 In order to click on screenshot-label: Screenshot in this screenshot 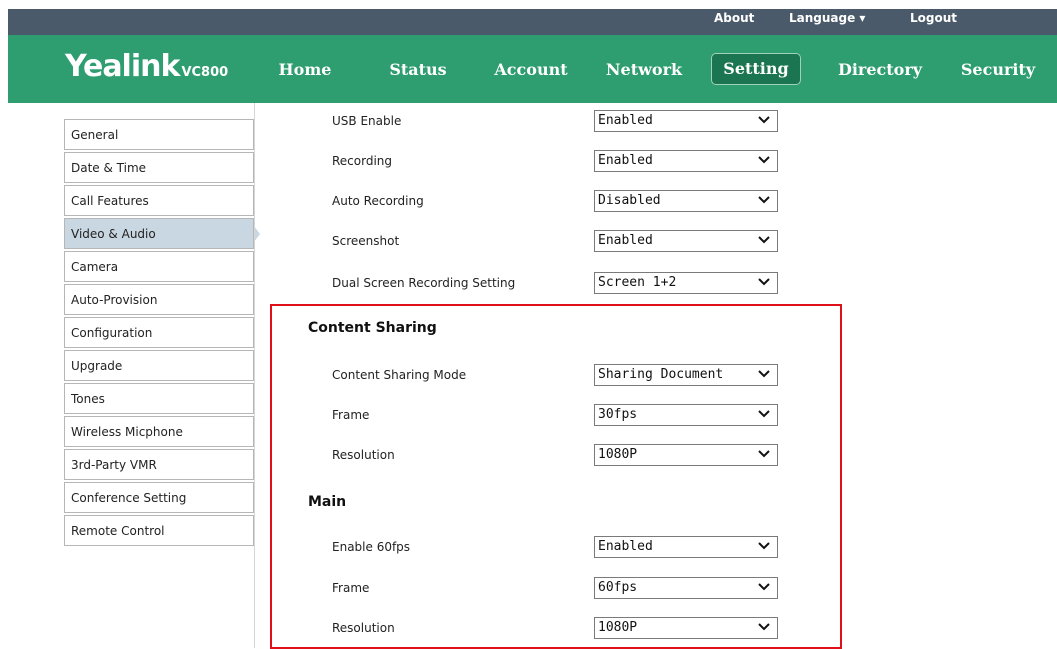, I will do `click(366, 241)`.